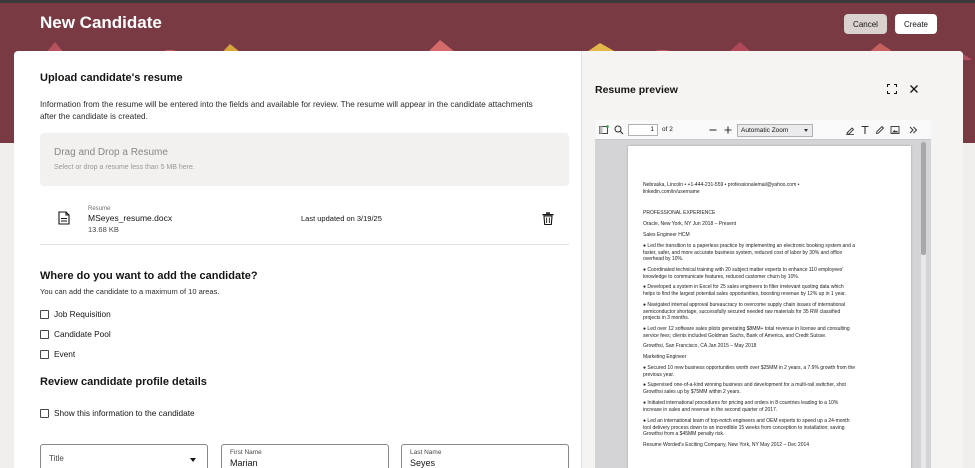  What do you see at coordinates (44, 314) in the screenshot?
I see `job-requisition-checkbox` at bounding box center [44, 314].